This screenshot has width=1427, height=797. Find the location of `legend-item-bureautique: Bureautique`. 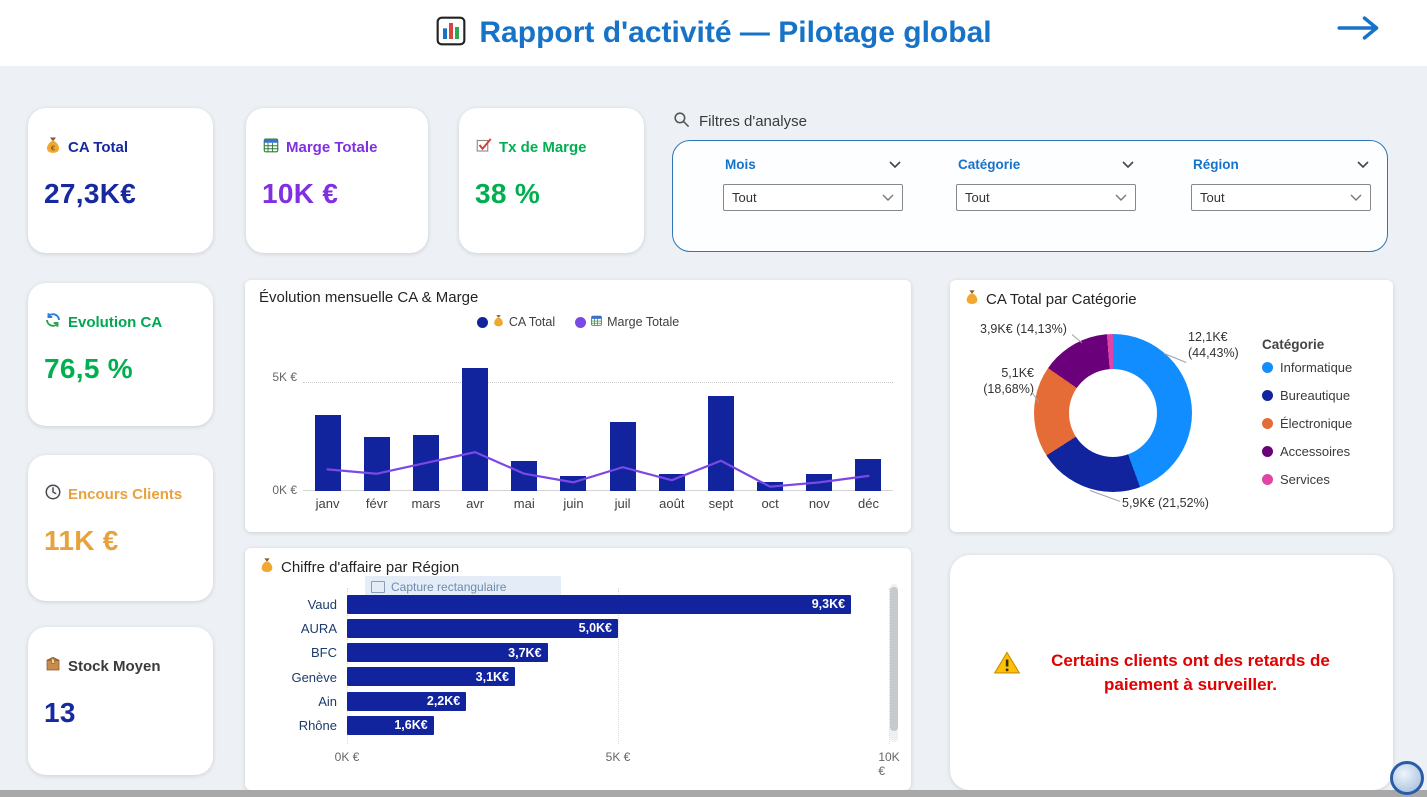

legend-item-bureautique: Bureautique is located at coordinates (1307, 395).